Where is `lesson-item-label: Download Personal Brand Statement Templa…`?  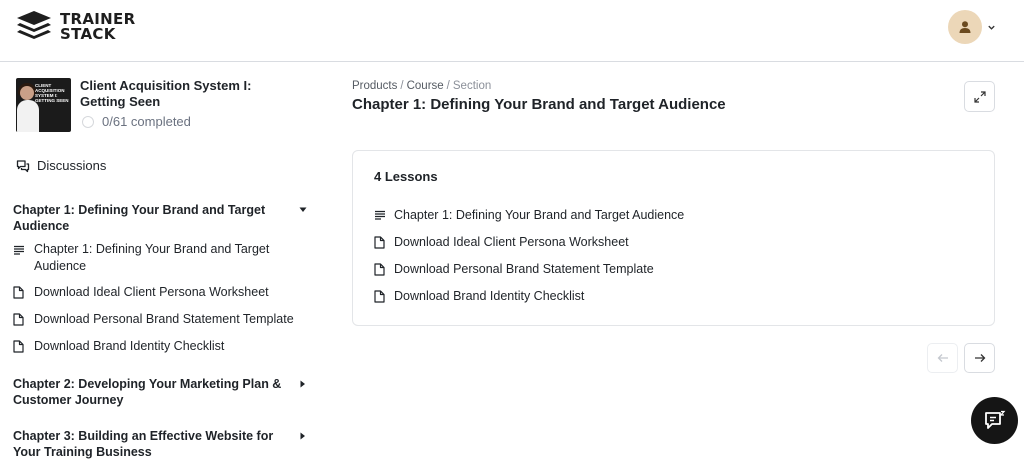 lesson-item-label: Download Personal Brand Statement Templa… is located at coordinates (524, 269).